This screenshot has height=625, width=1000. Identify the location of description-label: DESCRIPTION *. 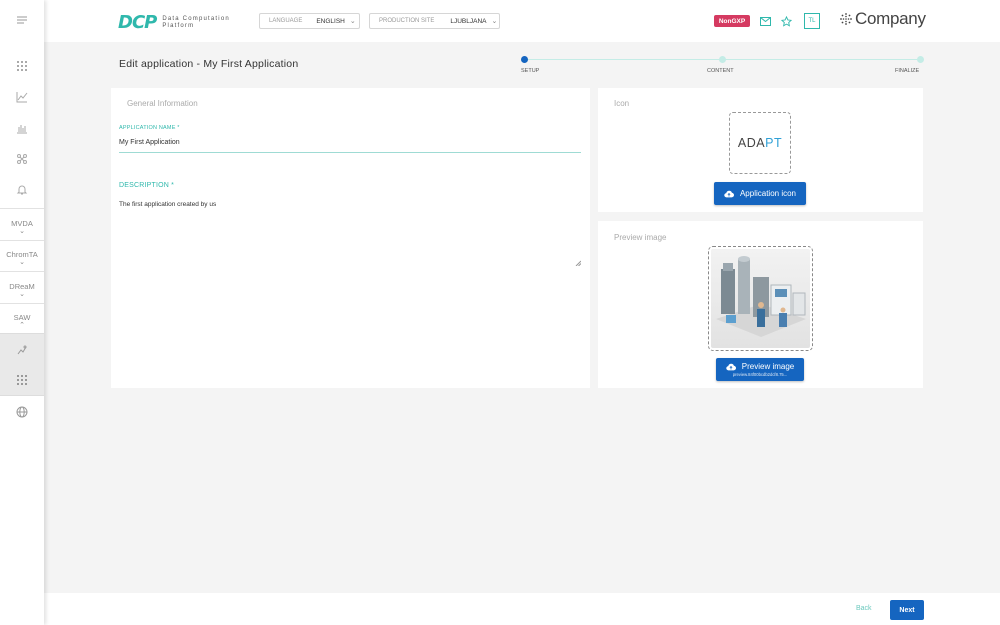
(147, 185).